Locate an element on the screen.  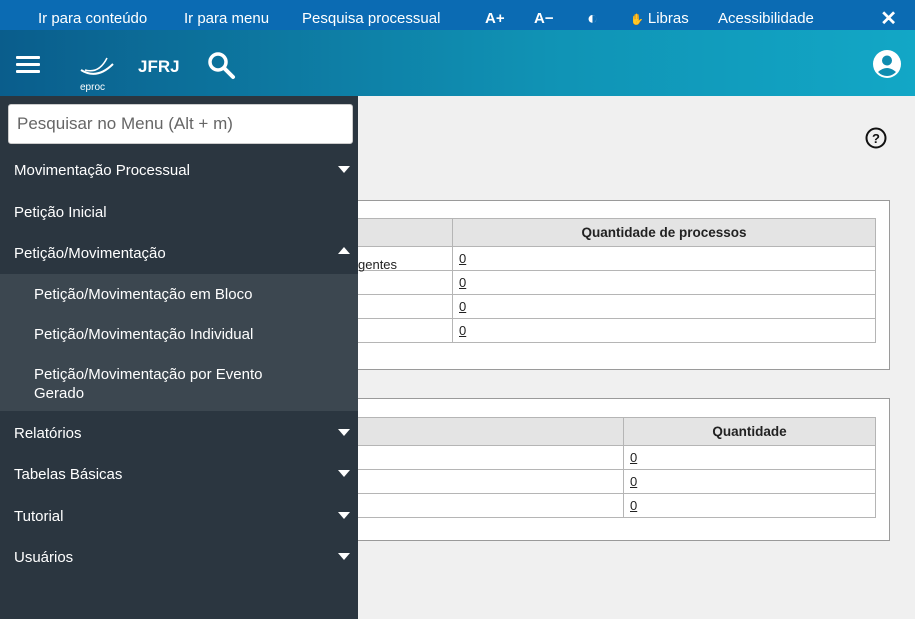
accessibility-link: Acessibilidade is located at coordinates (766, 18).